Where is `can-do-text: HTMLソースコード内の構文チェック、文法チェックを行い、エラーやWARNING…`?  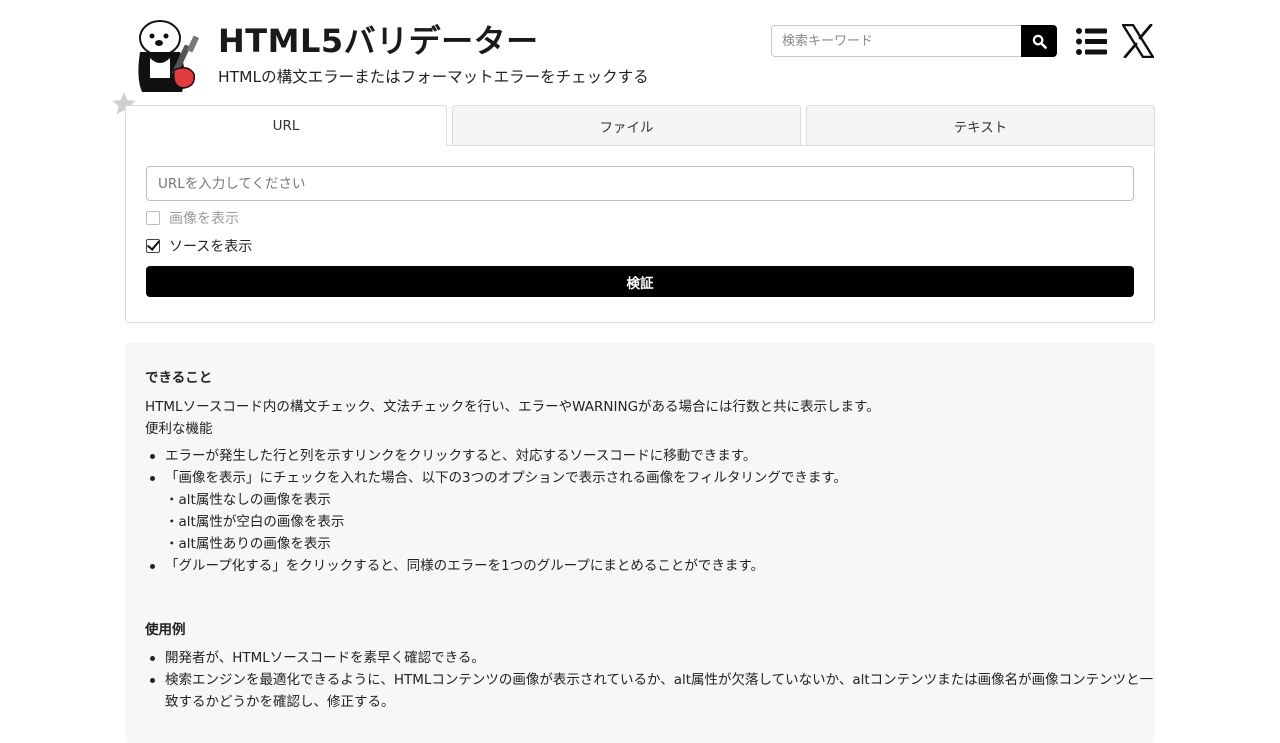
can-do-text: HTMLソースコード内の構文チェック、文法チェックを行い、エラーやWARNING… is located at coordinates (512, 407).